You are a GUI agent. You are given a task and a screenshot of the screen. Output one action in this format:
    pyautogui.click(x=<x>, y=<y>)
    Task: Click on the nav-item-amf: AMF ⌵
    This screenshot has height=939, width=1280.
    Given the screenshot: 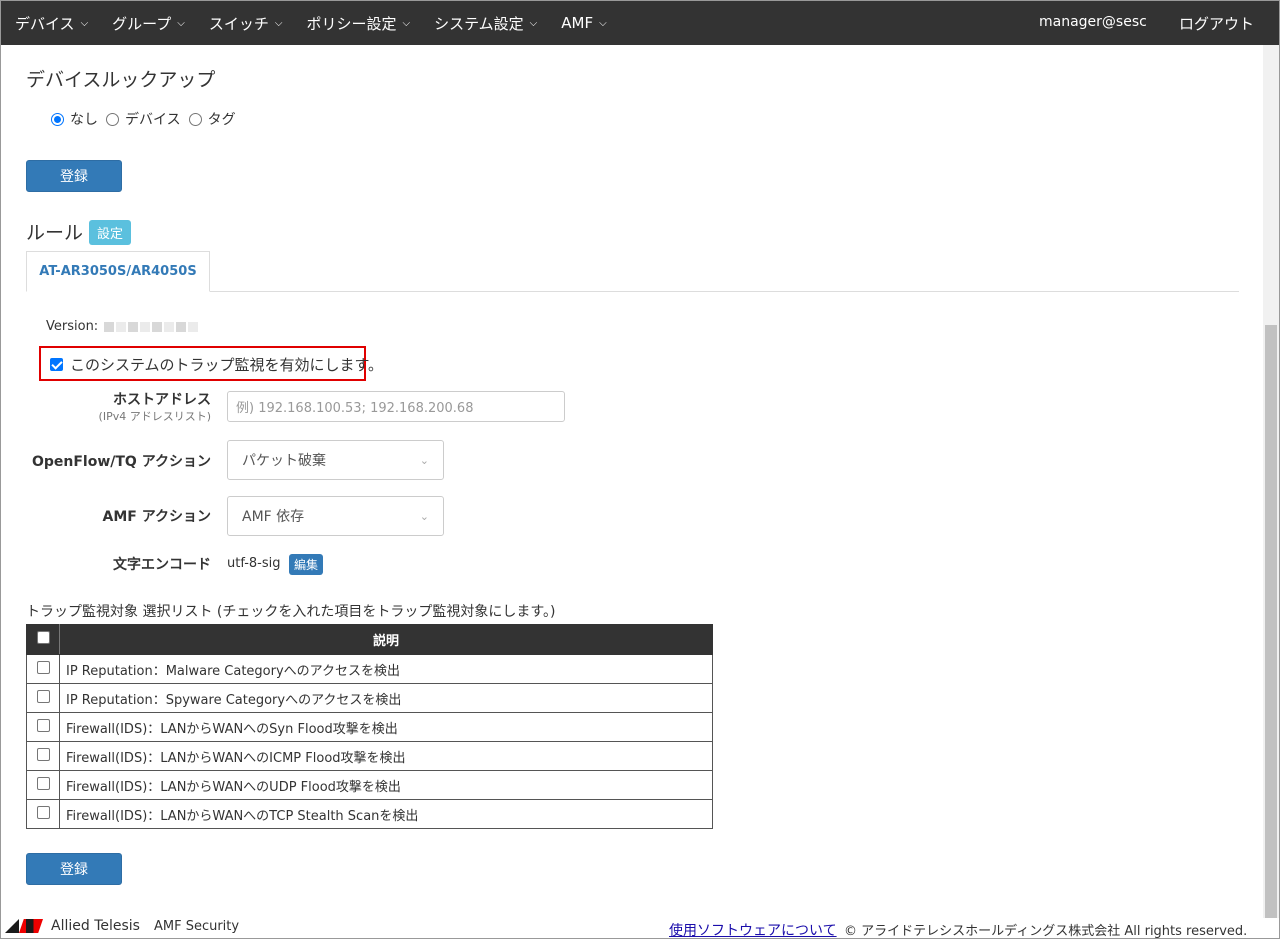 What is the action you would take?
    pyautogui.click(x=583, y=23)
    